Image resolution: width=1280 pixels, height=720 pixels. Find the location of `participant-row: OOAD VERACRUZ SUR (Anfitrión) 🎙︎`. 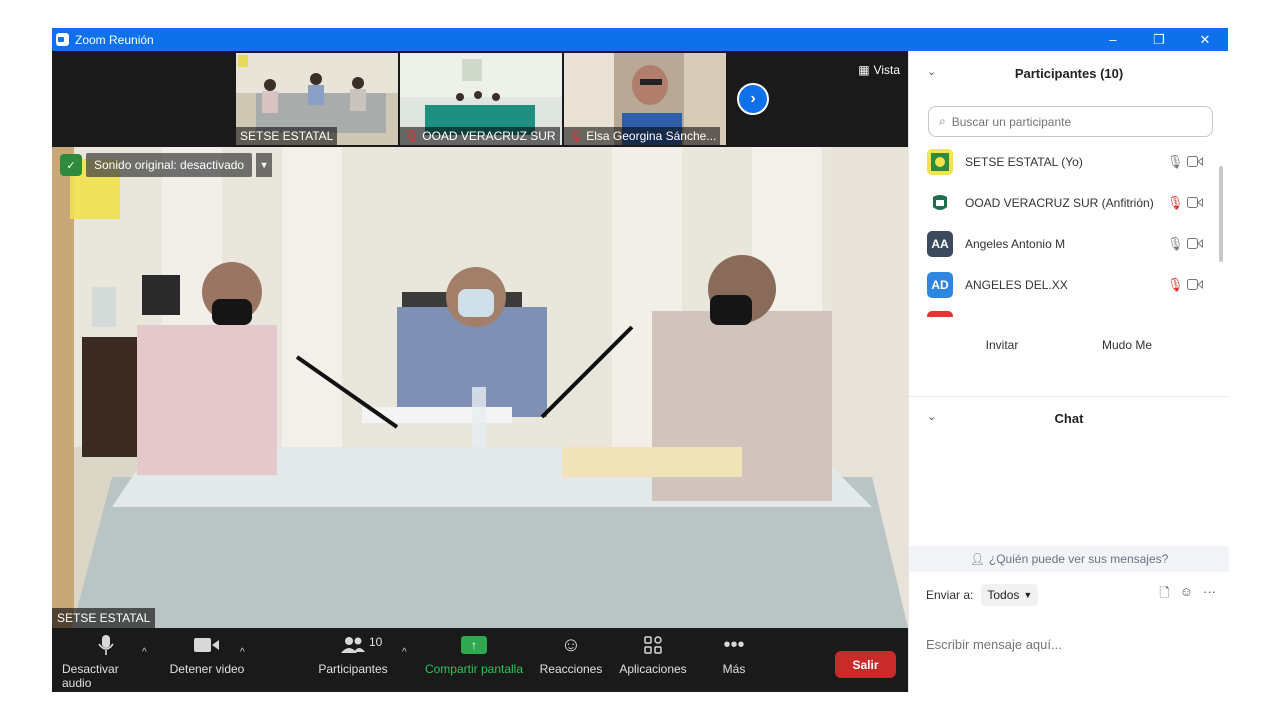

participant-row: OOAD VERACRUZ SUR (Anfitrión) 🎙︎ is located at coordinates (1064, 202).